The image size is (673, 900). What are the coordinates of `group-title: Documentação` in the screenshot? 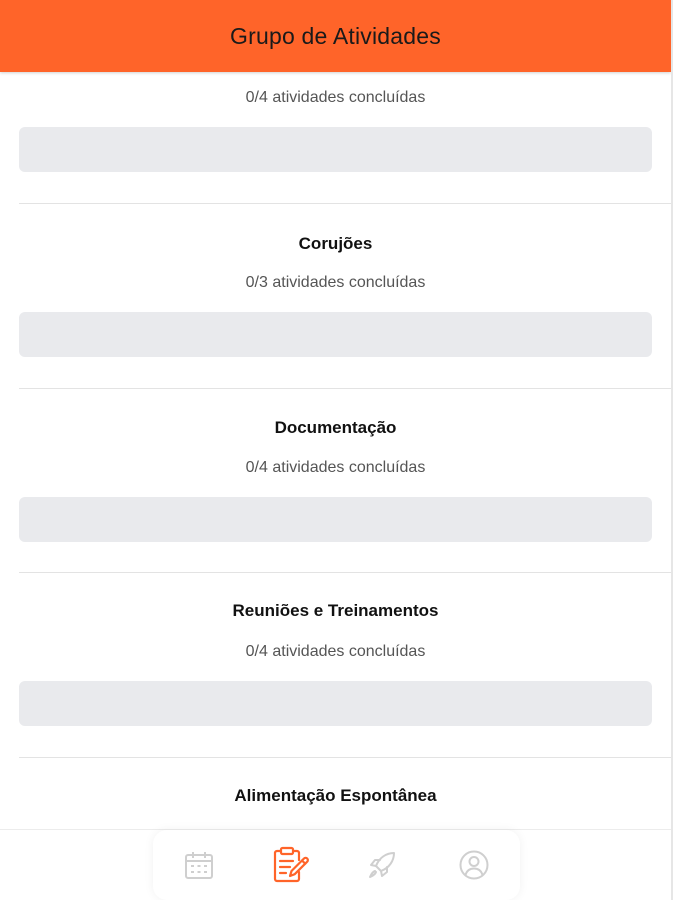 It's located at (335, 427).